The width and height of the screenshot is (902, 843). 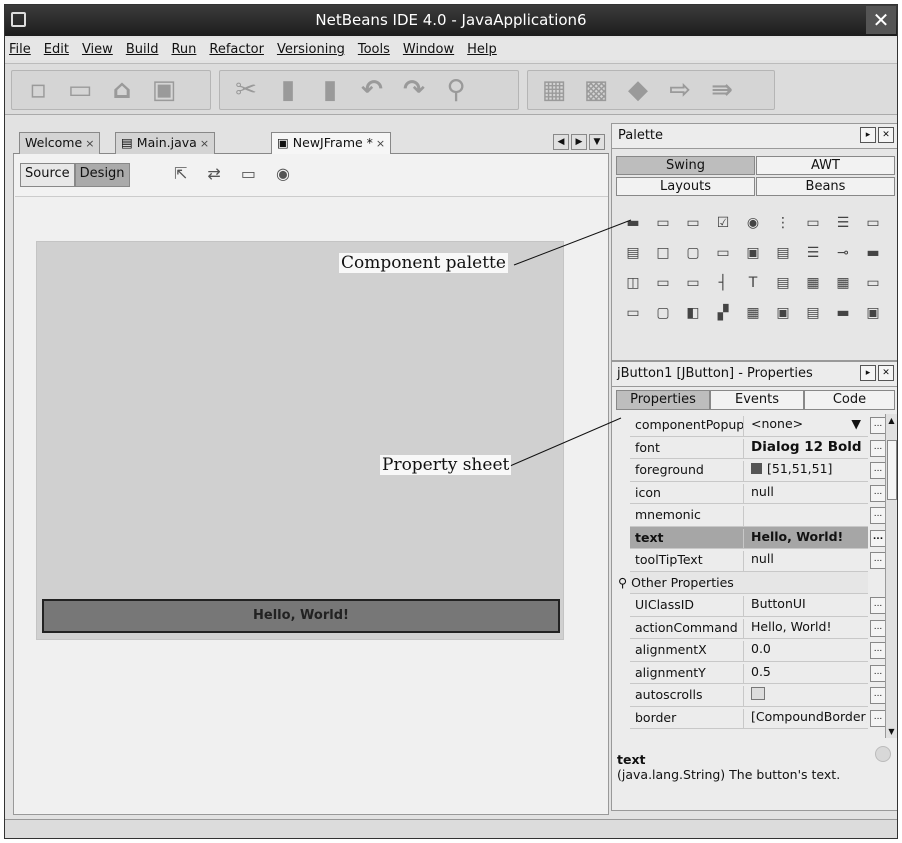 What do you see at coordinates (813, 283) in the screenshot?
I see `jtree-icon: ▦` at bounding box center [813, 283].